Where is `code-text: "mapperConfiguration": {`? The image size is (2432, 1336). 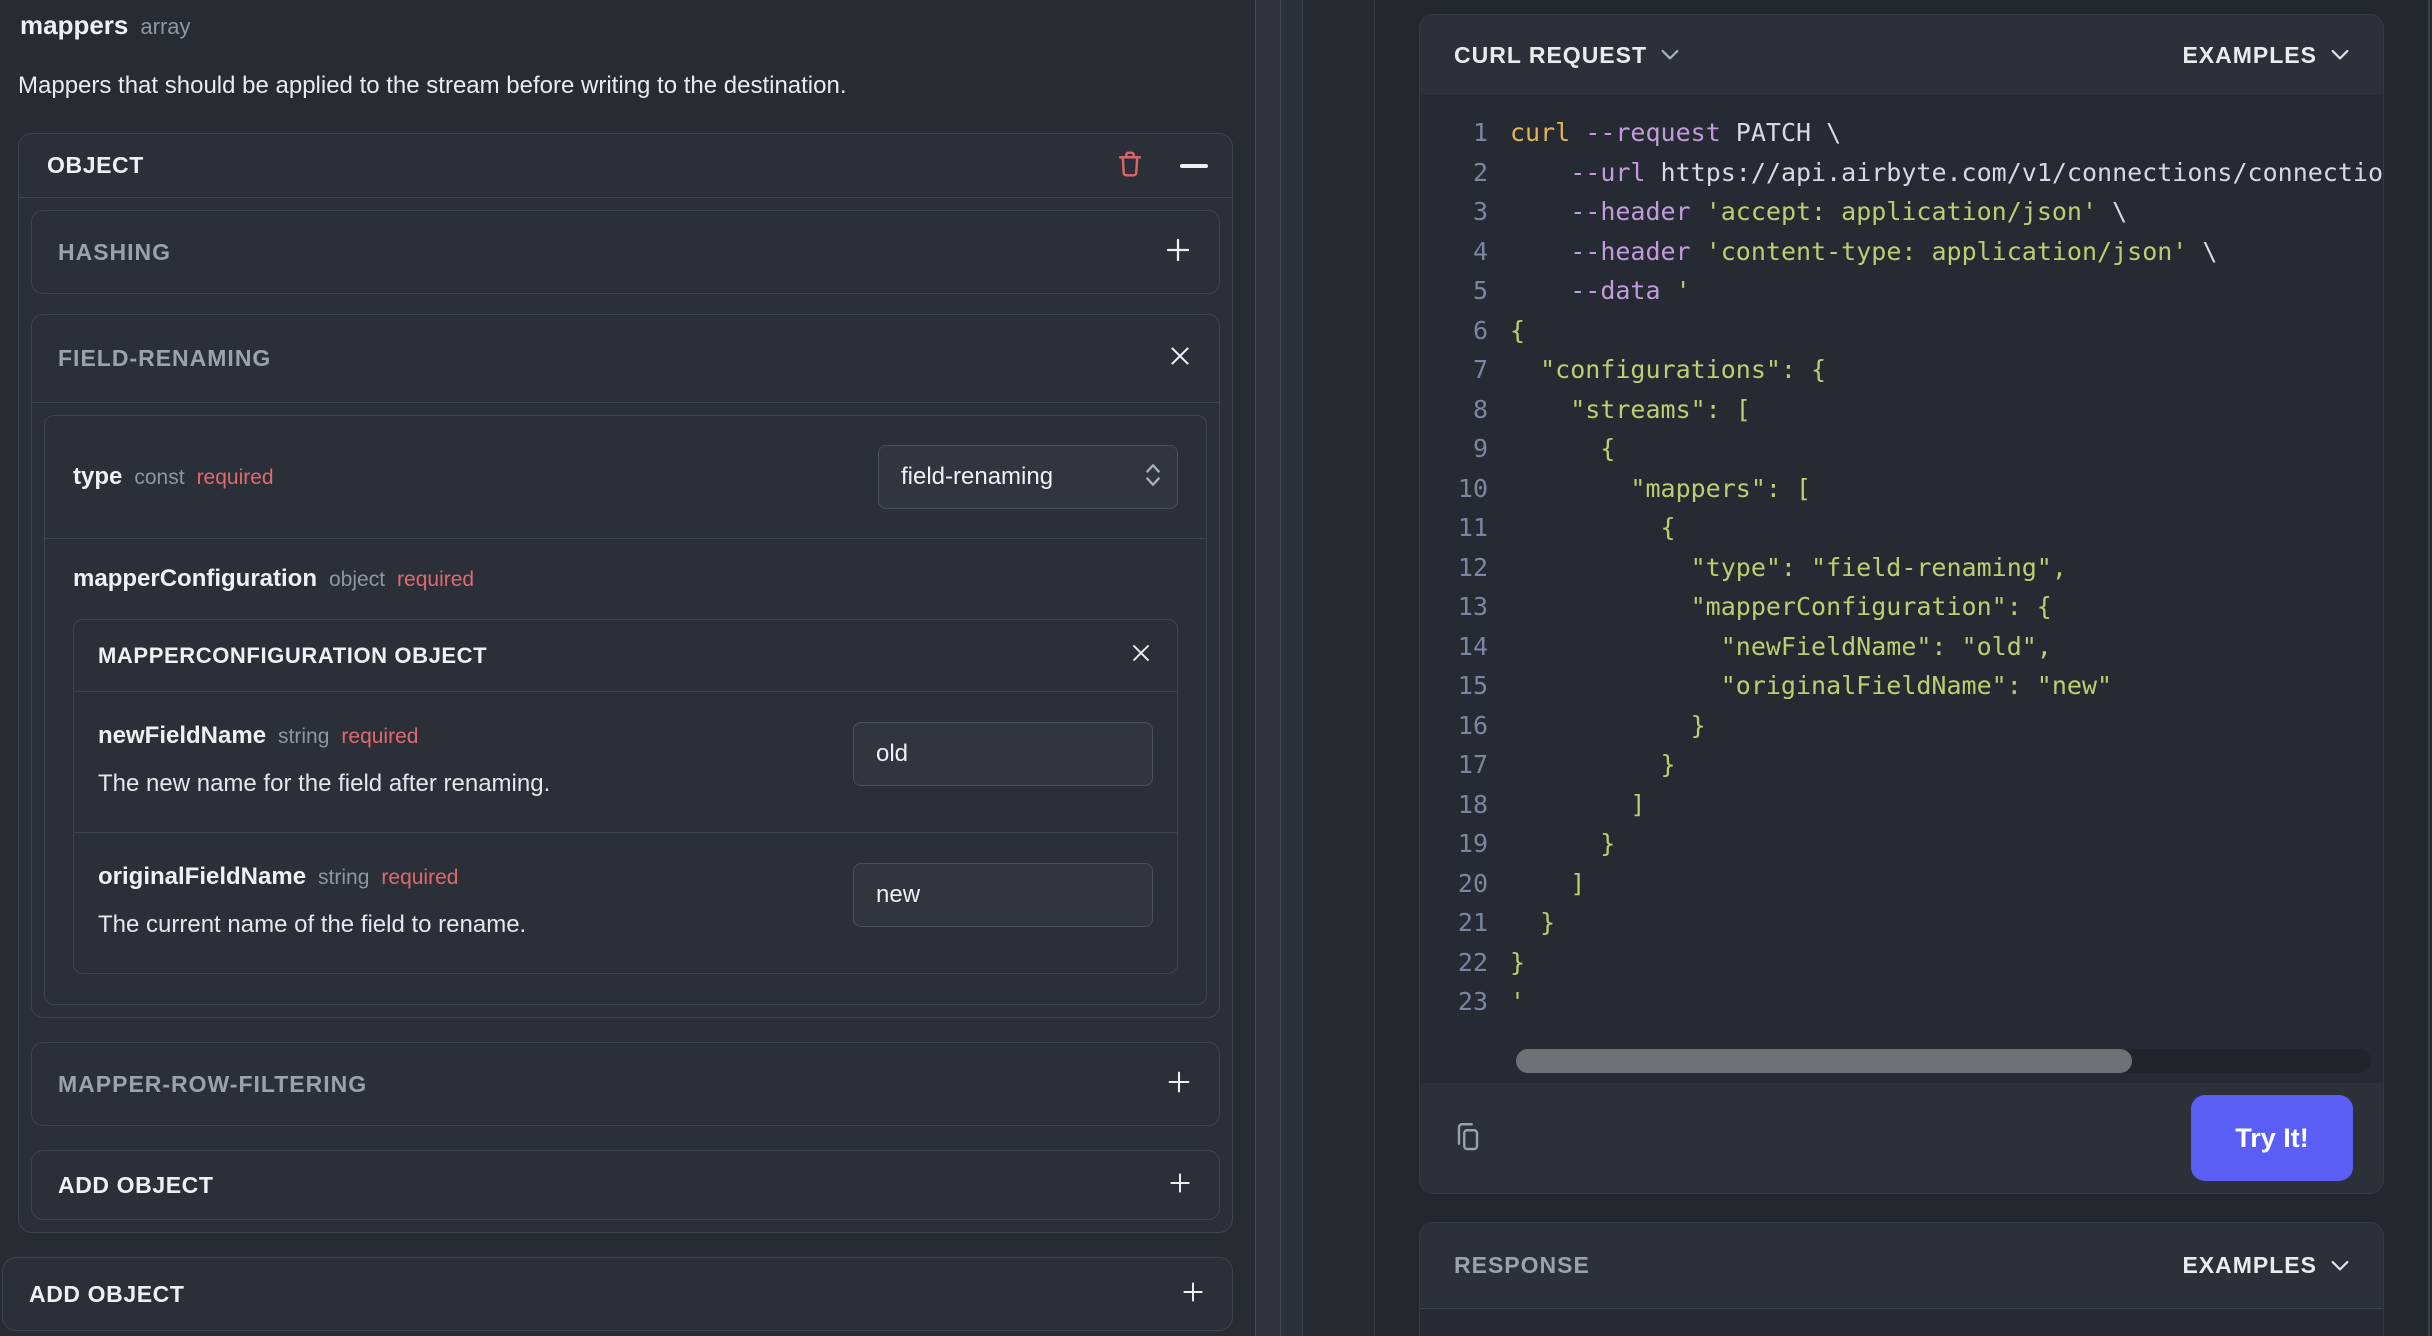 code-text: "mapperConfiguration": { is located at coordinates (1781, 606).